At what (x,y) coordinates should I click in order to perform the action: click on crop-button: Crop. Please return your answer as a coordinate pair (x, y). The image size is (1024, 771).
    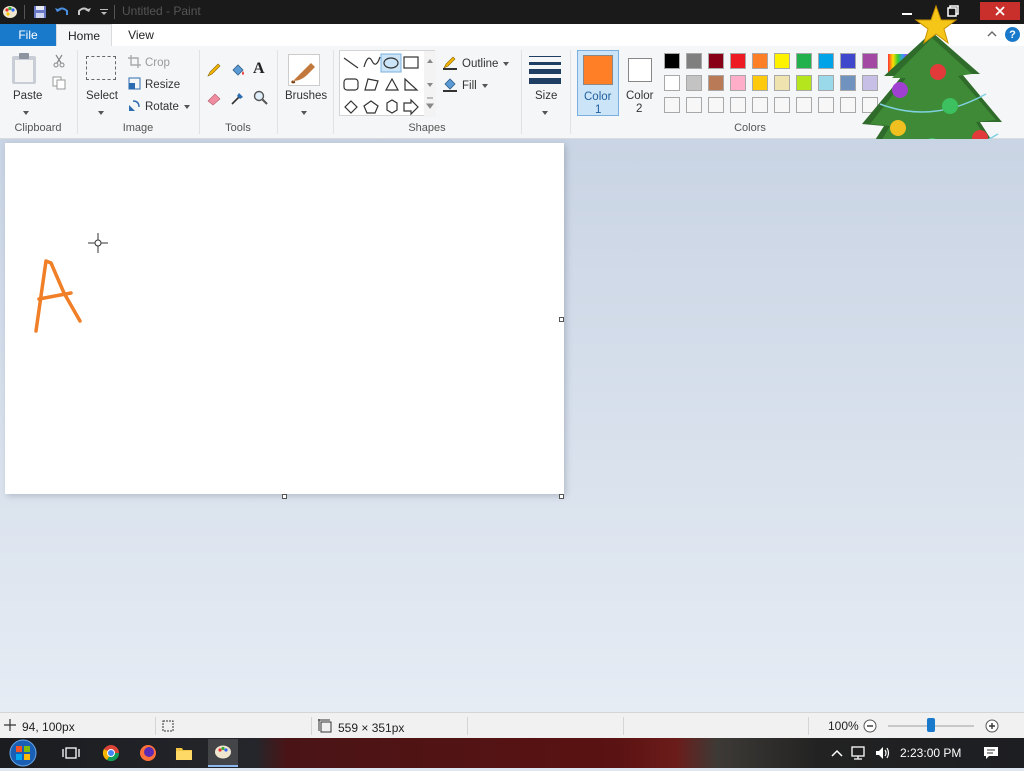
    Looking at the image, I should click on (149, 63).